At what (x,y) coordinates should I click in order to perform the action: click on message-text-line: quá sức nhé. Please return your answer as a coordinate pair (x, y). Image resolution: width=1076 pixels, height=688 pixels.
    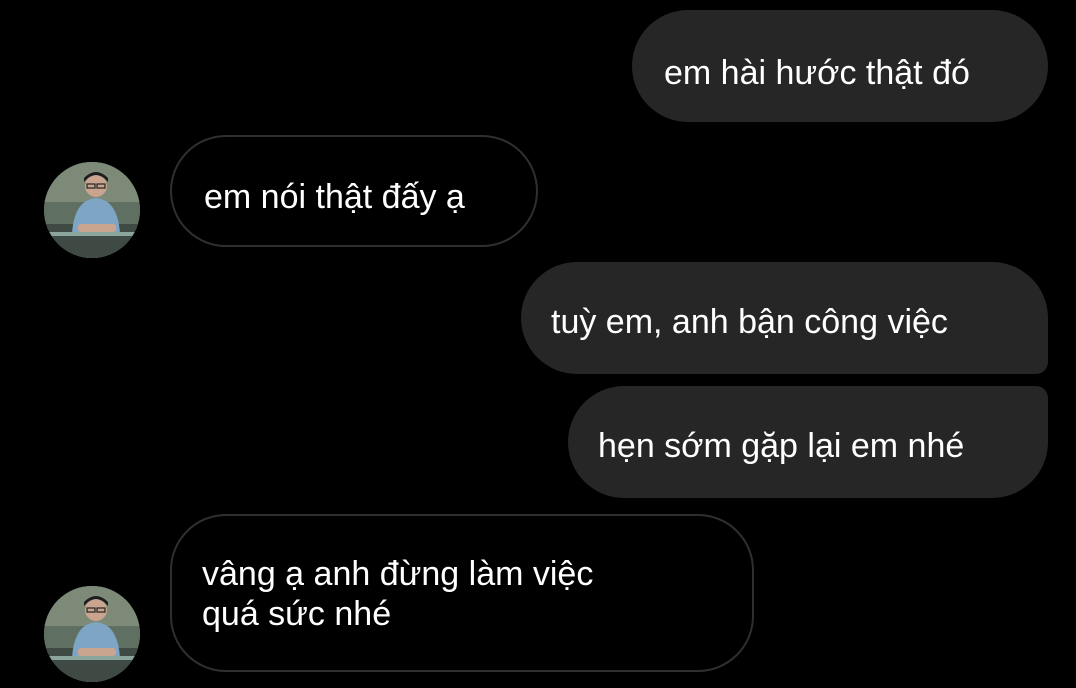
    Looking at the image, I should click on (297, 614).